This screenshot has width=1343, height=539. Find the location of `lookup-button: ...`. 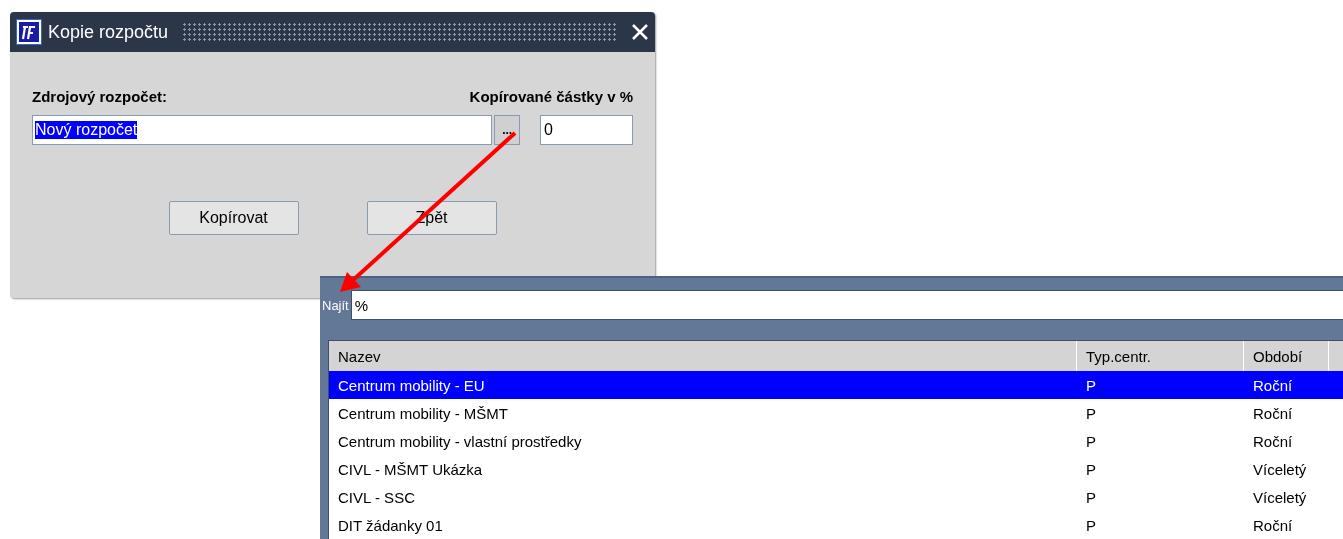

lookup-button: ... is located at coordinates (507, 130).